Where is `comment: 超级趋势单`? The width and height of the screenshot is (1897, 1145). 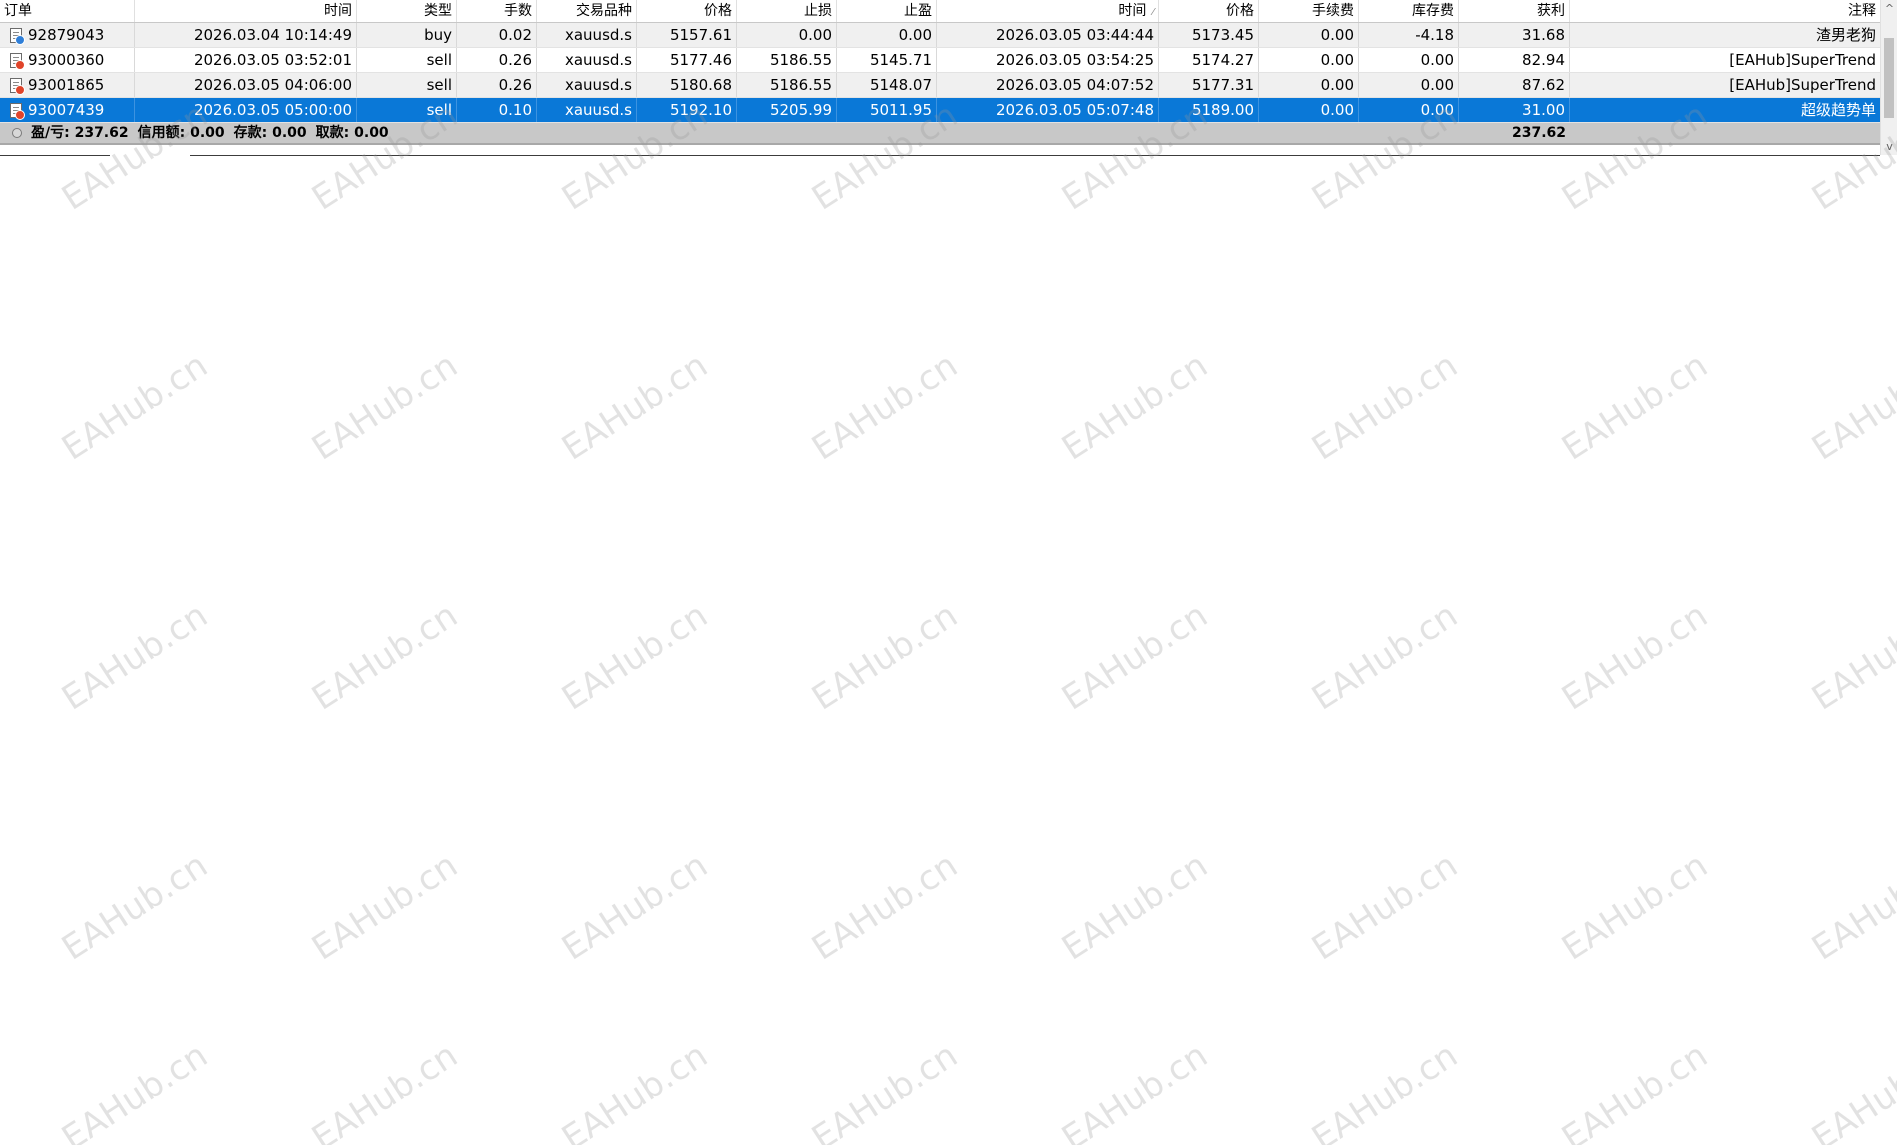
comment: 超级趋势单 is located at coordinates (1838, 110).